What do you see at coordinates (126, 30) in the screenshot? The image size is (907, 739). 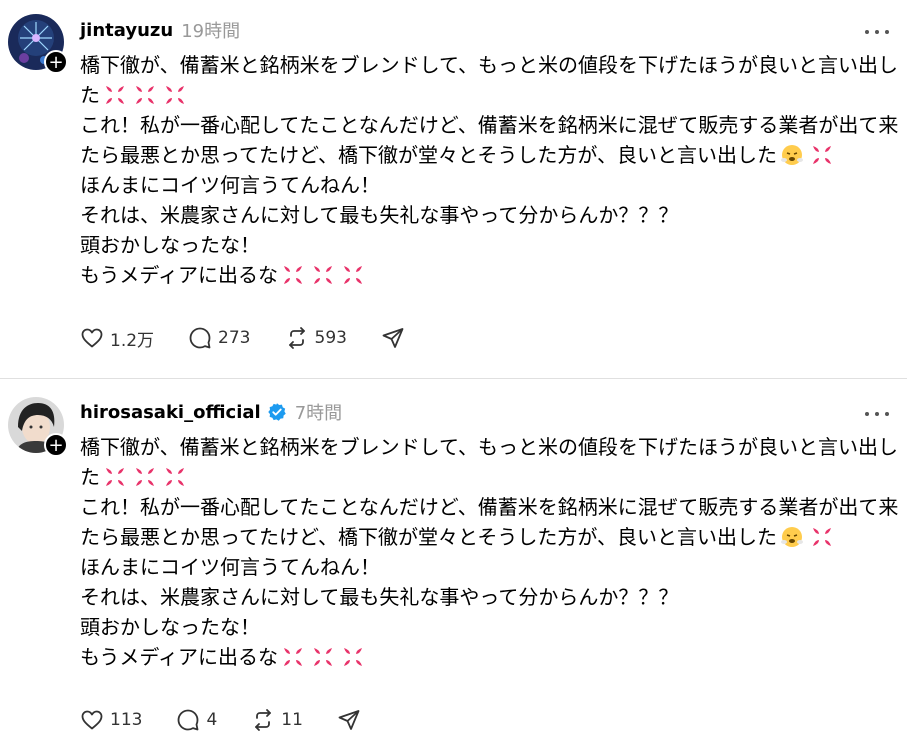 I see `username: jintayuzu` at bounding box center [126, 30].